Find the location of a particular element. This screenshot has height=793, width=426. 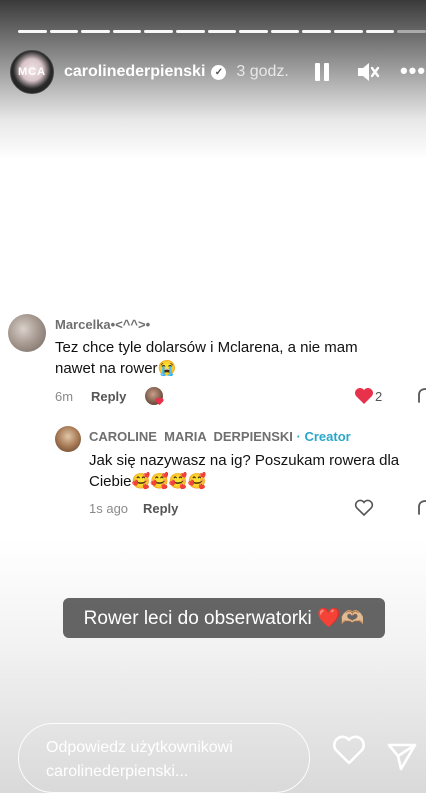

dislike-icon is located at coordinates (421, 396).